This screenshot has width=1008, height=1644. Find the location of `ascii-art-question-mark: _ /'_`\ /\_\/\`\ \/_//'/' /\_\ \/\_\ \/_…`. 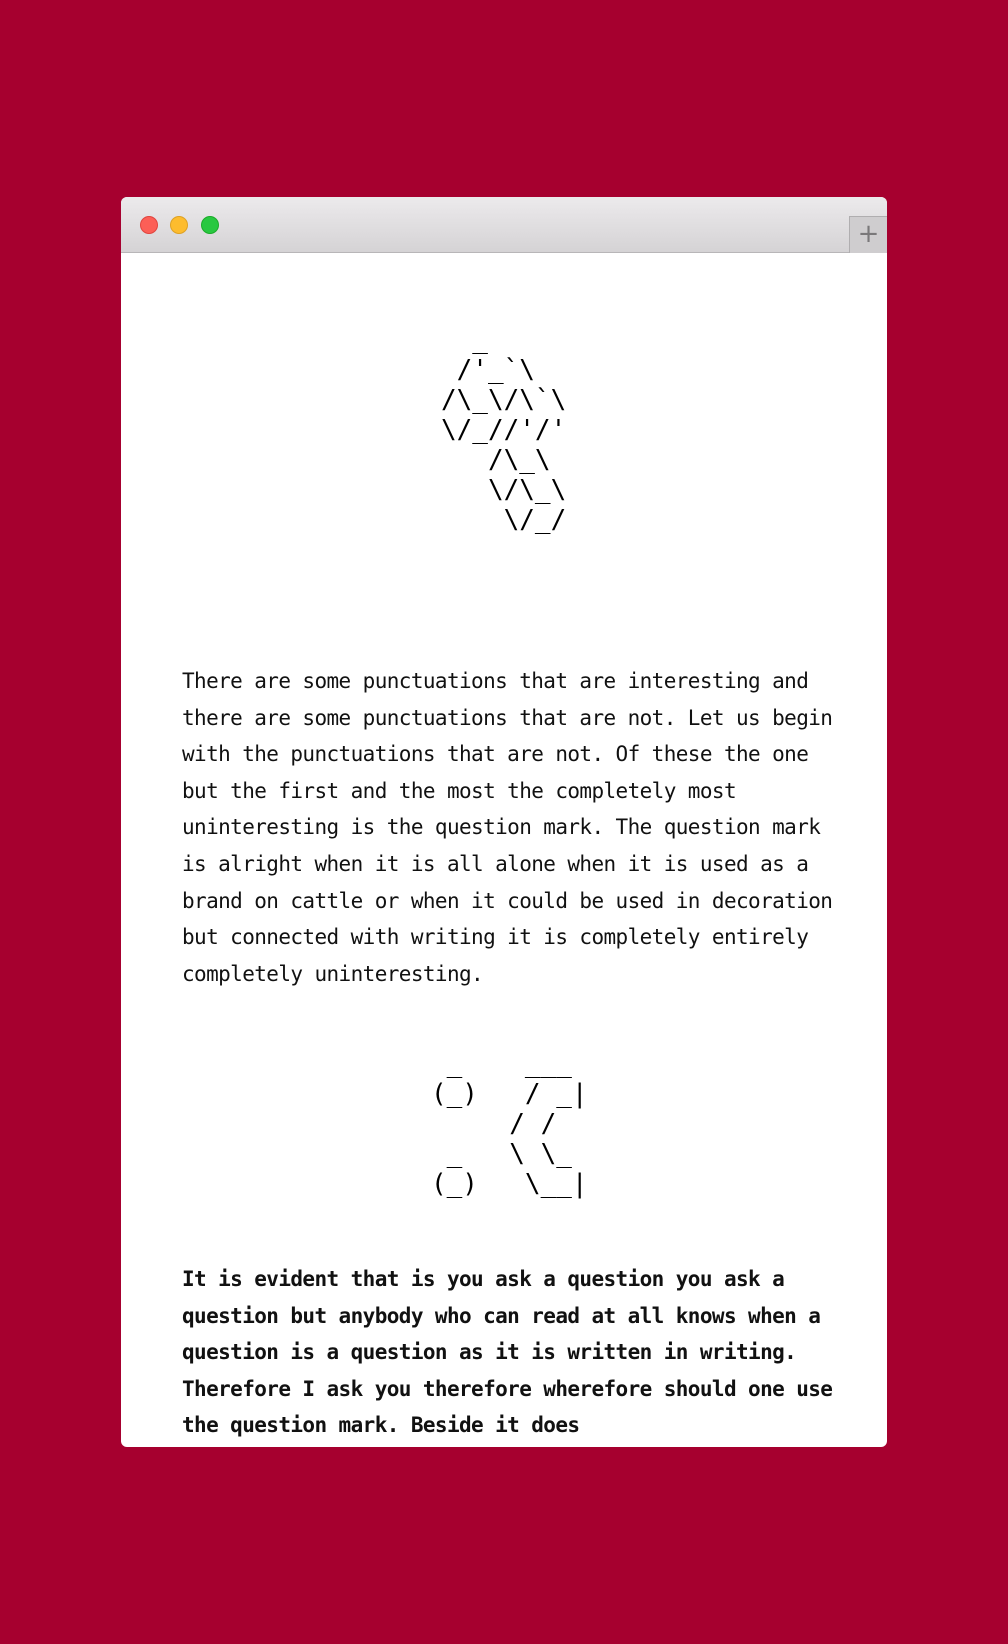

ascii-art-question-mark: _ /'_`\ /\_\/\`\ \/_//'/' /\_\ \/\_\ \/_… is located at coordinates (504, 430).